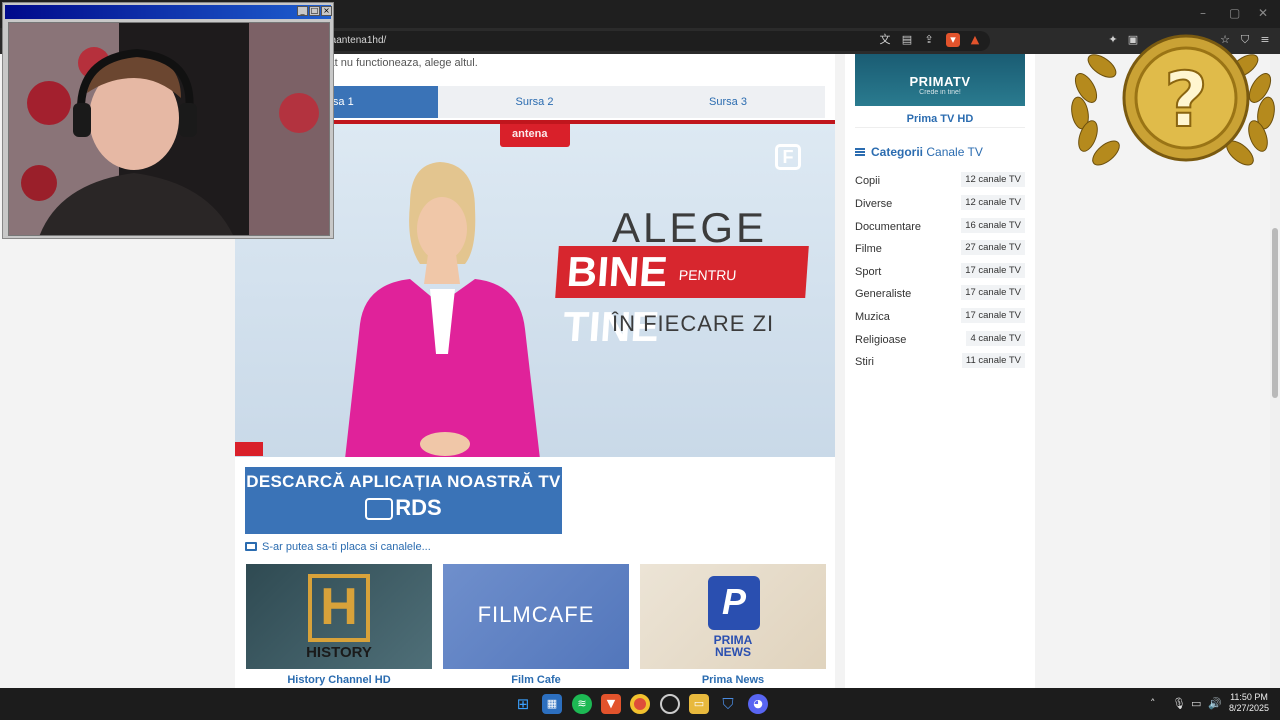 The image size is (1280, 720). What do you see at coordinates (734, 603) in the screenshot?
I see `prima-news-logo: P` at bounding box center [734, 603].